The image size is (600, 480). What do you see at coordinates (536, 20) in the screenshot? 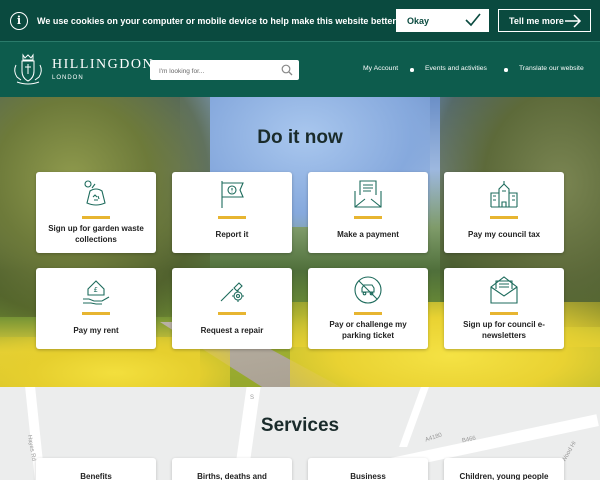
I see `cookie-more-label: Tell me more` at bounding box center [536, 20].